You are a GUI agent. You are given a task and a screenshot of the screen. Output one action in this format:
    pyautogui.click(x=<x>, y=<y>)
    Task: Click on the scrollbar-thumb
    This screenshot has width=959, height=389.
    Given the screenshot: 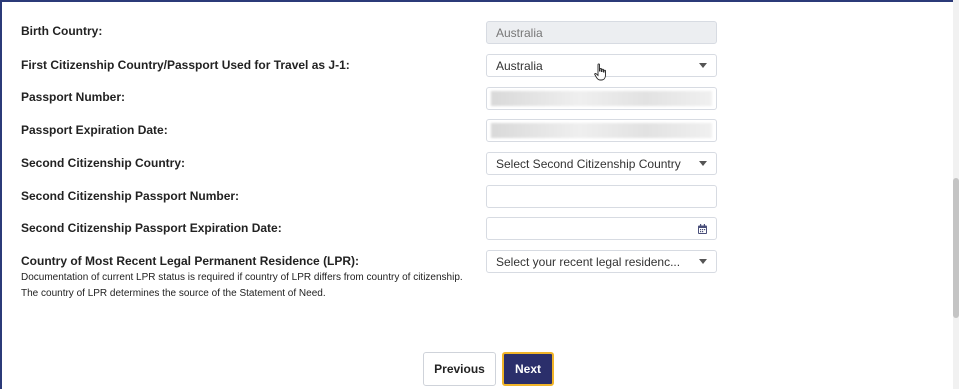 What is the action you would take?
    pyautogui.click(x=956, y=248)
    